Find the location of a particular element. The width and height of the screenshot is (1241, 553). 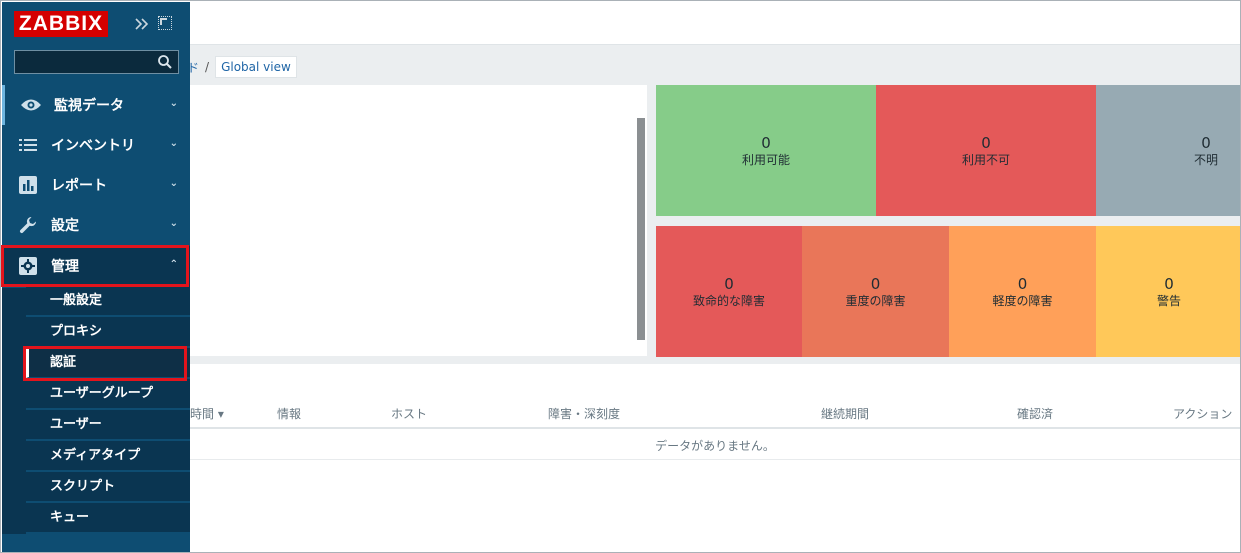

submenu-scripts: スクリプト is located at coordinates (108, 487).